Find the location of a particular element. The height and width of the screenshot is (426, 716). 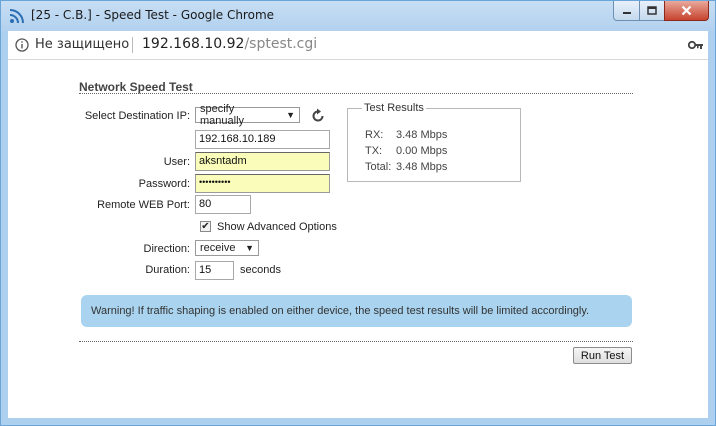

run-test-button: Run Test is located at coordinates (602, 355).